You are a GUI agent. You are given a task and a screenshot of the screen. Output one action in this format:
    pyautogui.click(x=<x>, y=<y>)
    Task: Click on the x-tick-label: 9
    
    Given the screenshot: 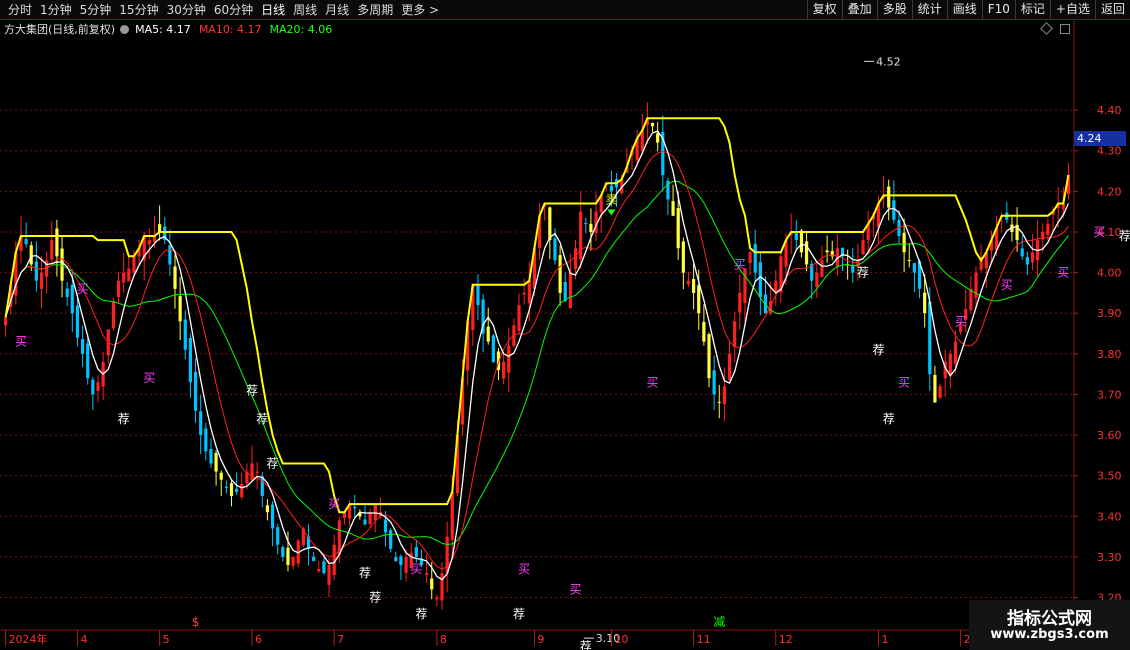 What is the action you would take?
    pyautogui.click(x=540, y=639)
    